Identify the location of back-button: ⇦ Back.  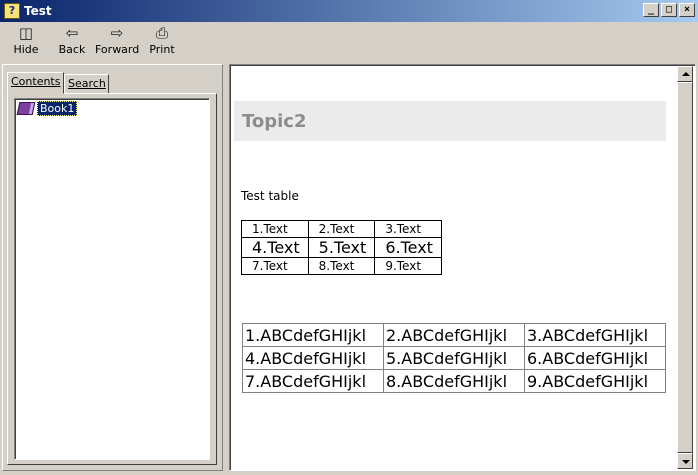
(72, 42).